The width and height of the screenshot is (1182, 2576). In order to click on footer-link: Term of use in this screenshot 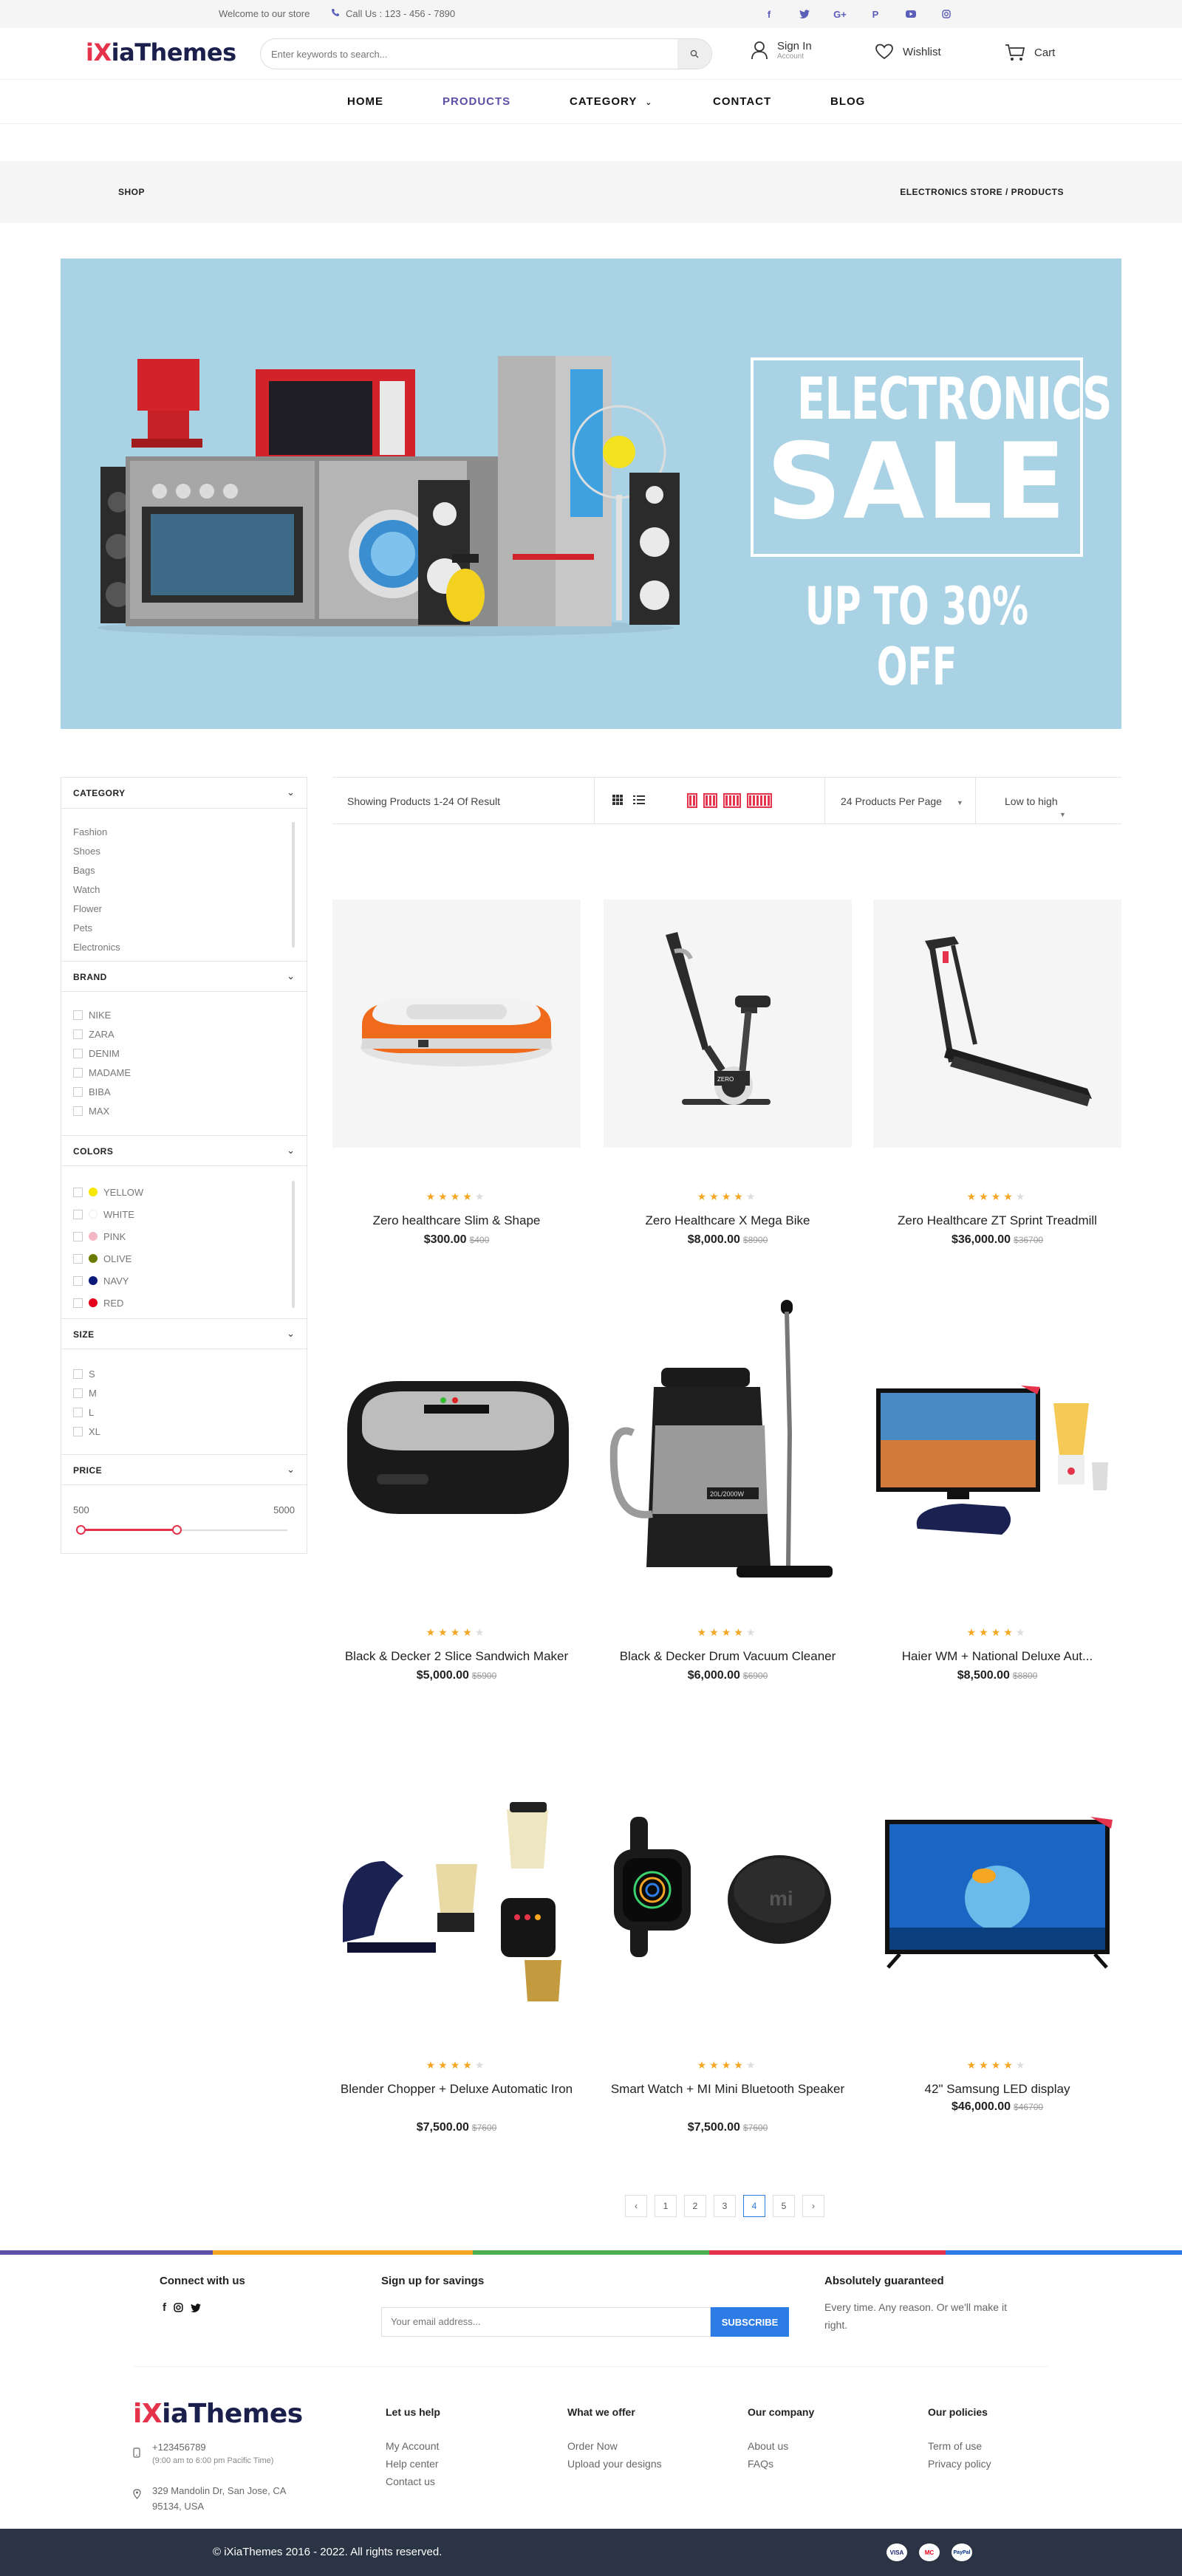, I will do `click(959, 2446)`.